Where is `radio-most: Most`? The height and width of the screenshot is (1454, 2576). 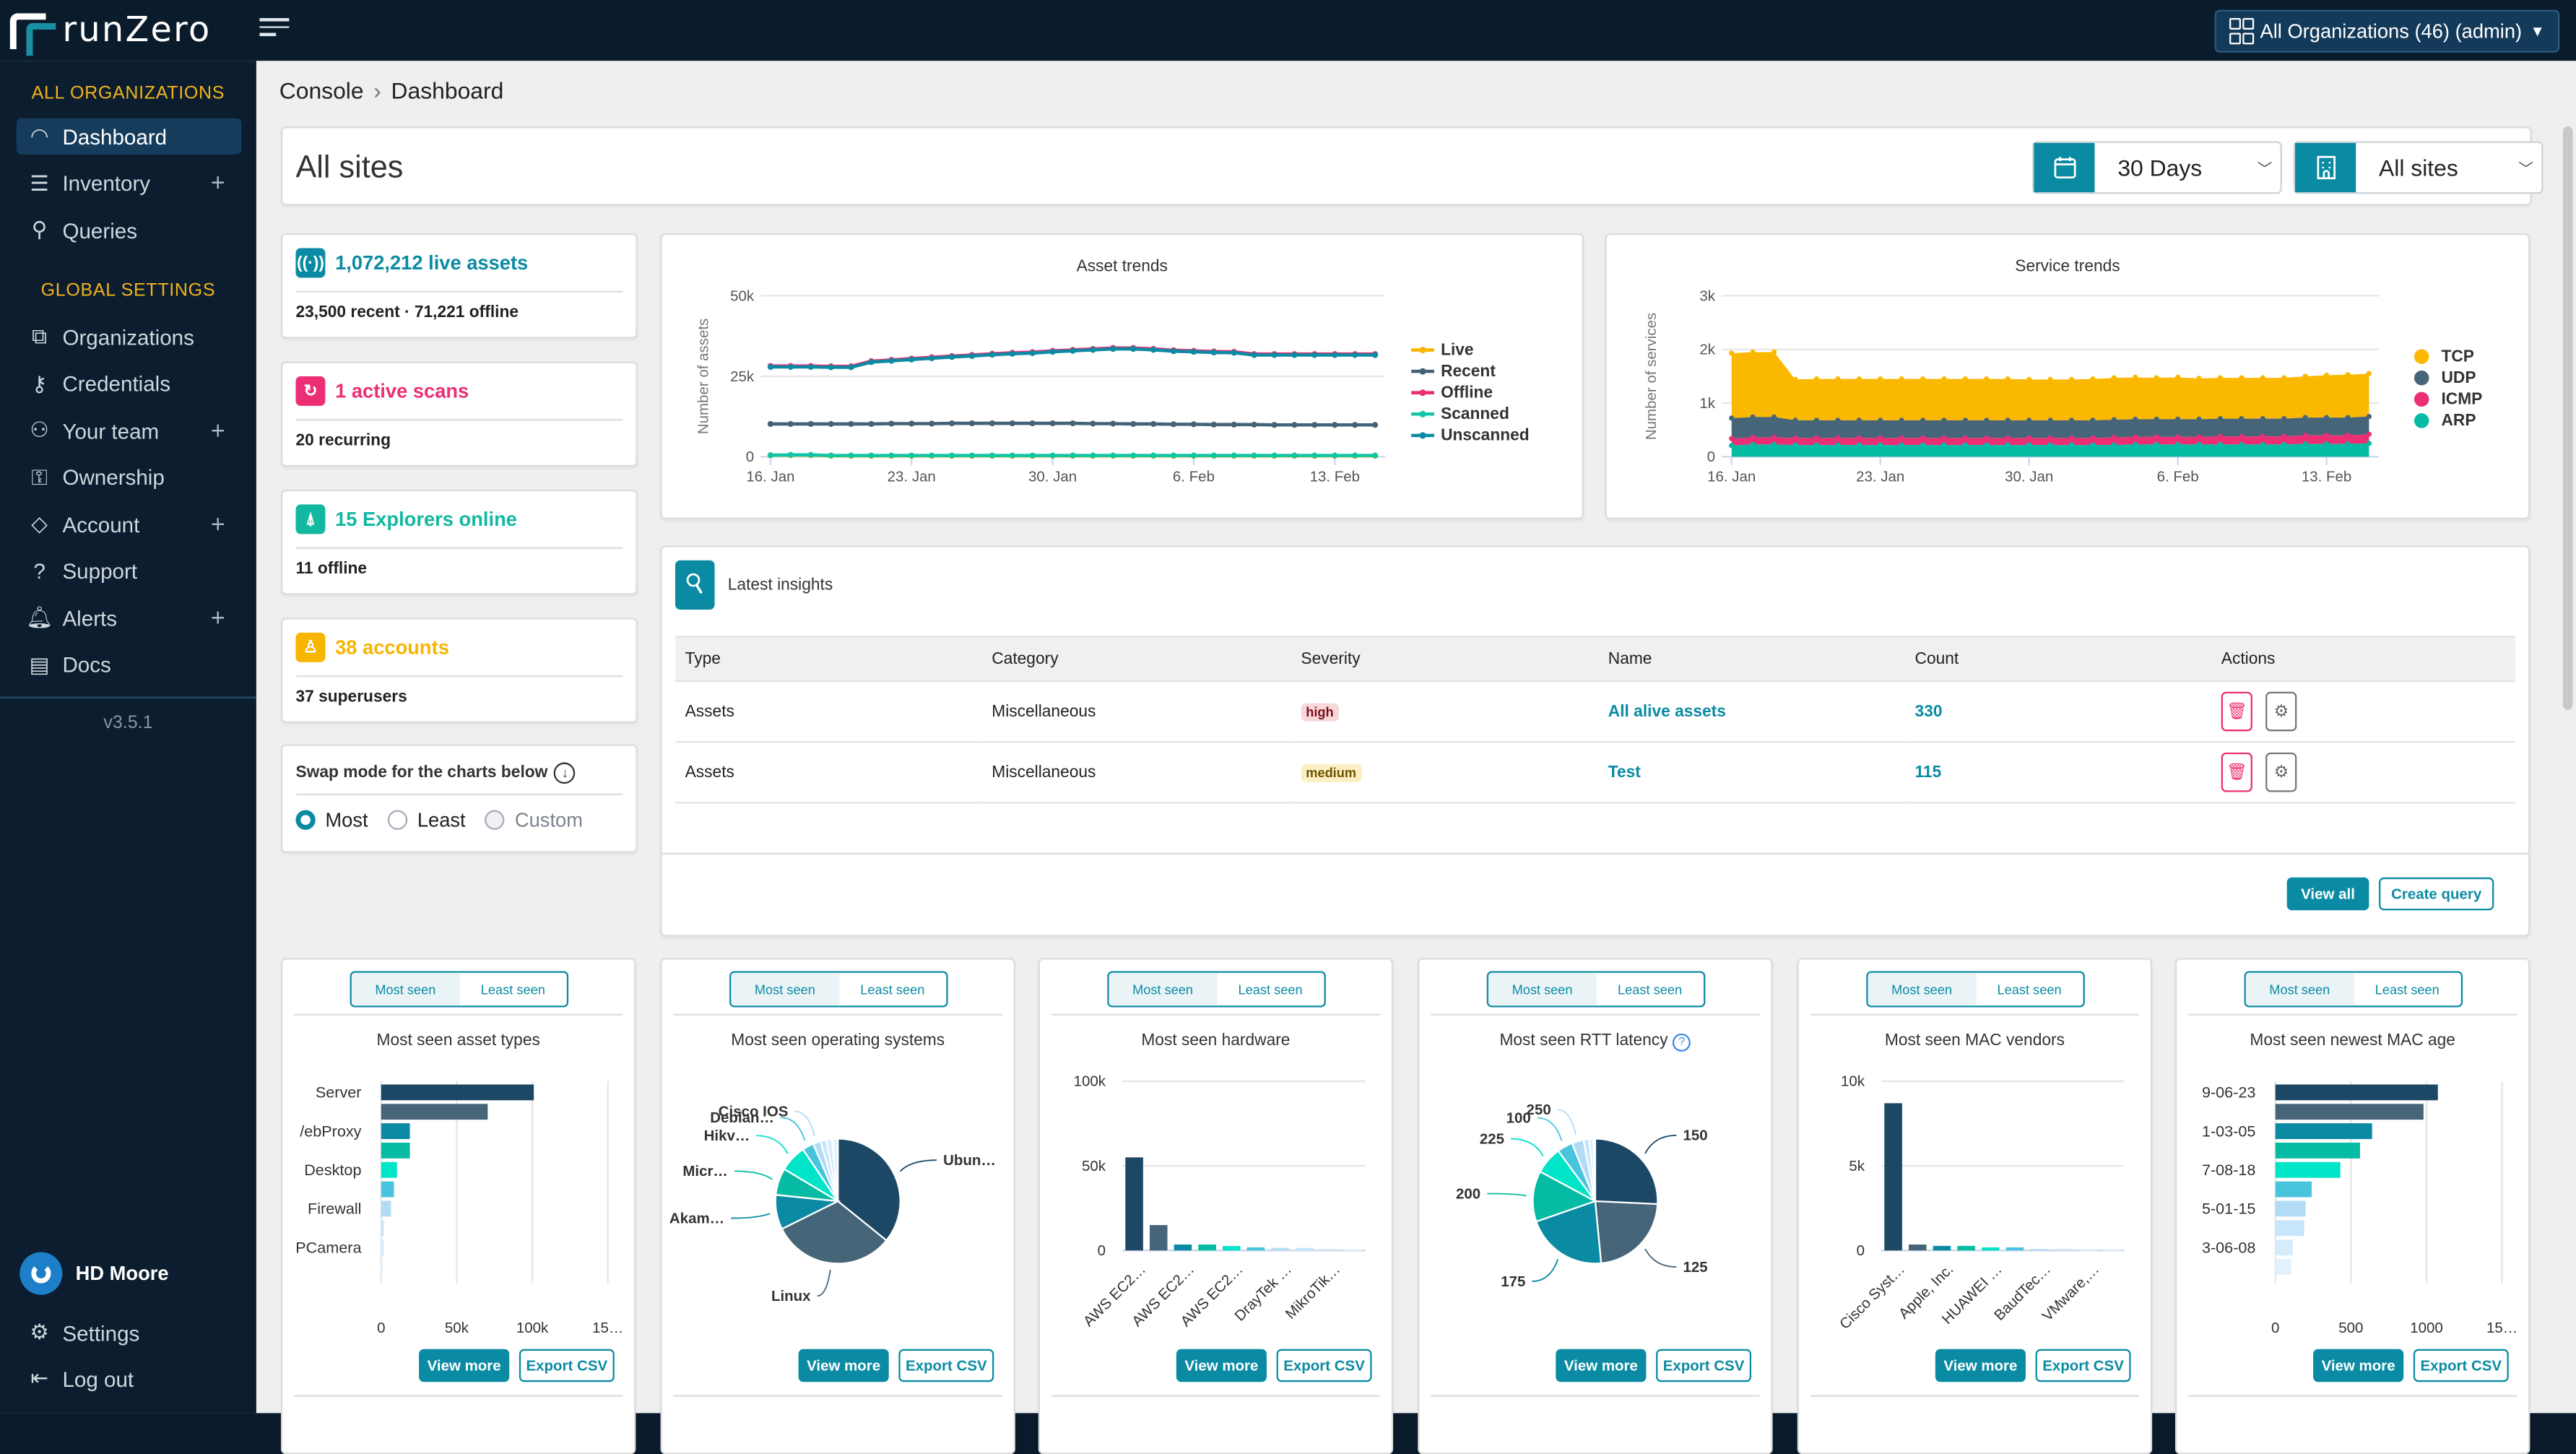 radio-most: Most is located at coordinates (331, 820).